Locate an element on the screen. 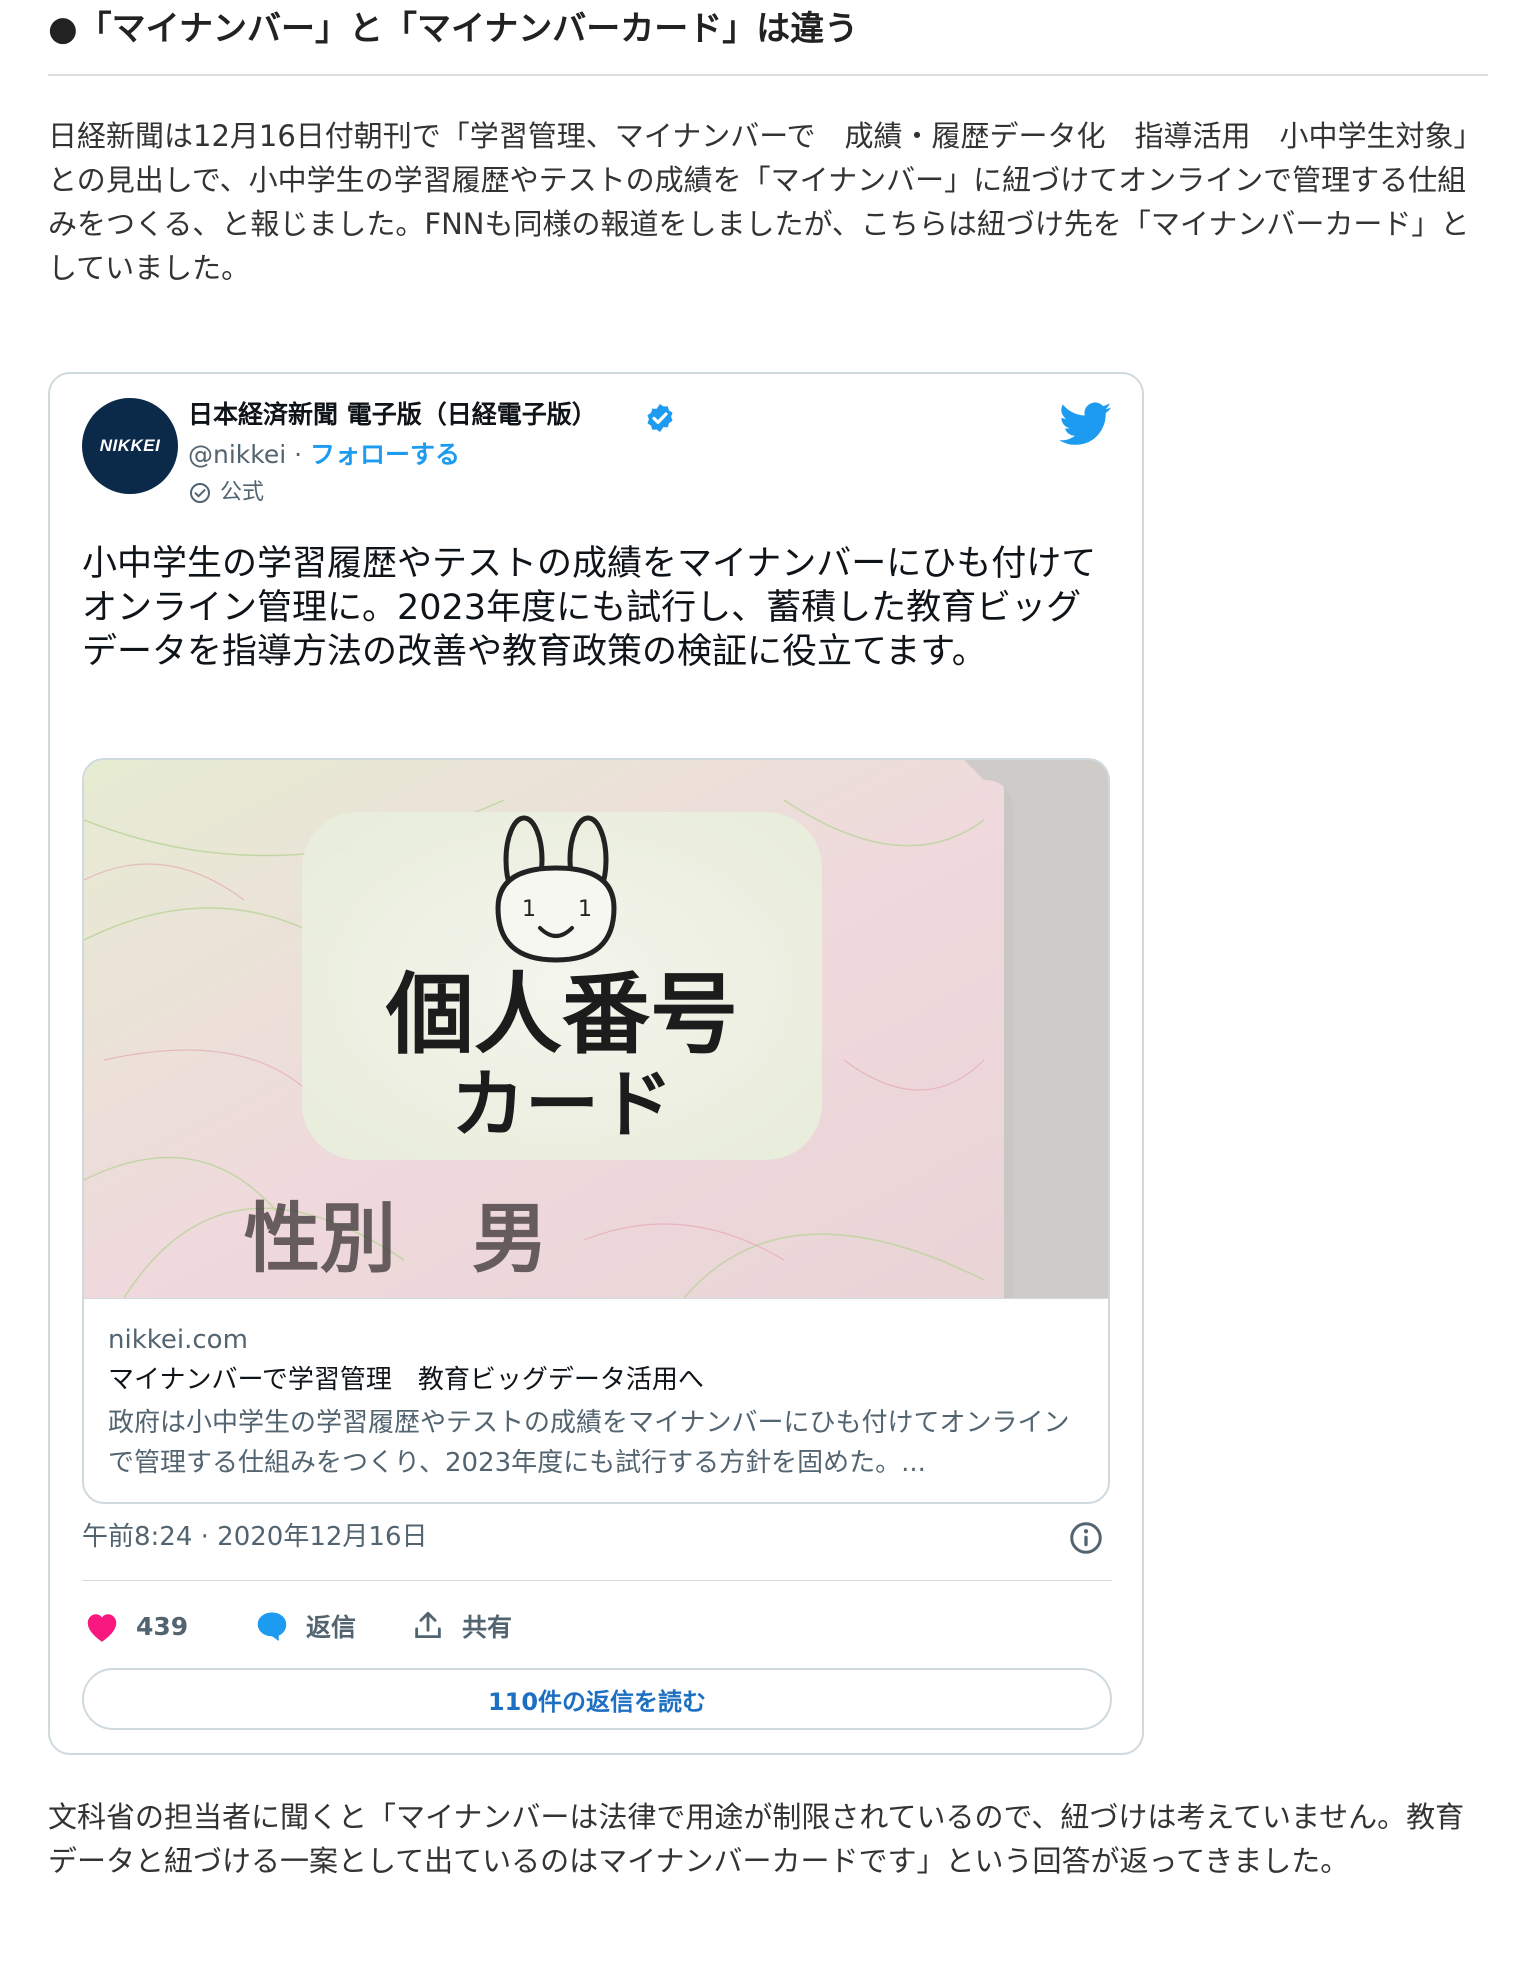  card-title: マイナンバーで学習管理 教育ビッグデータ活用へ is located at coordinates (406, 1380).